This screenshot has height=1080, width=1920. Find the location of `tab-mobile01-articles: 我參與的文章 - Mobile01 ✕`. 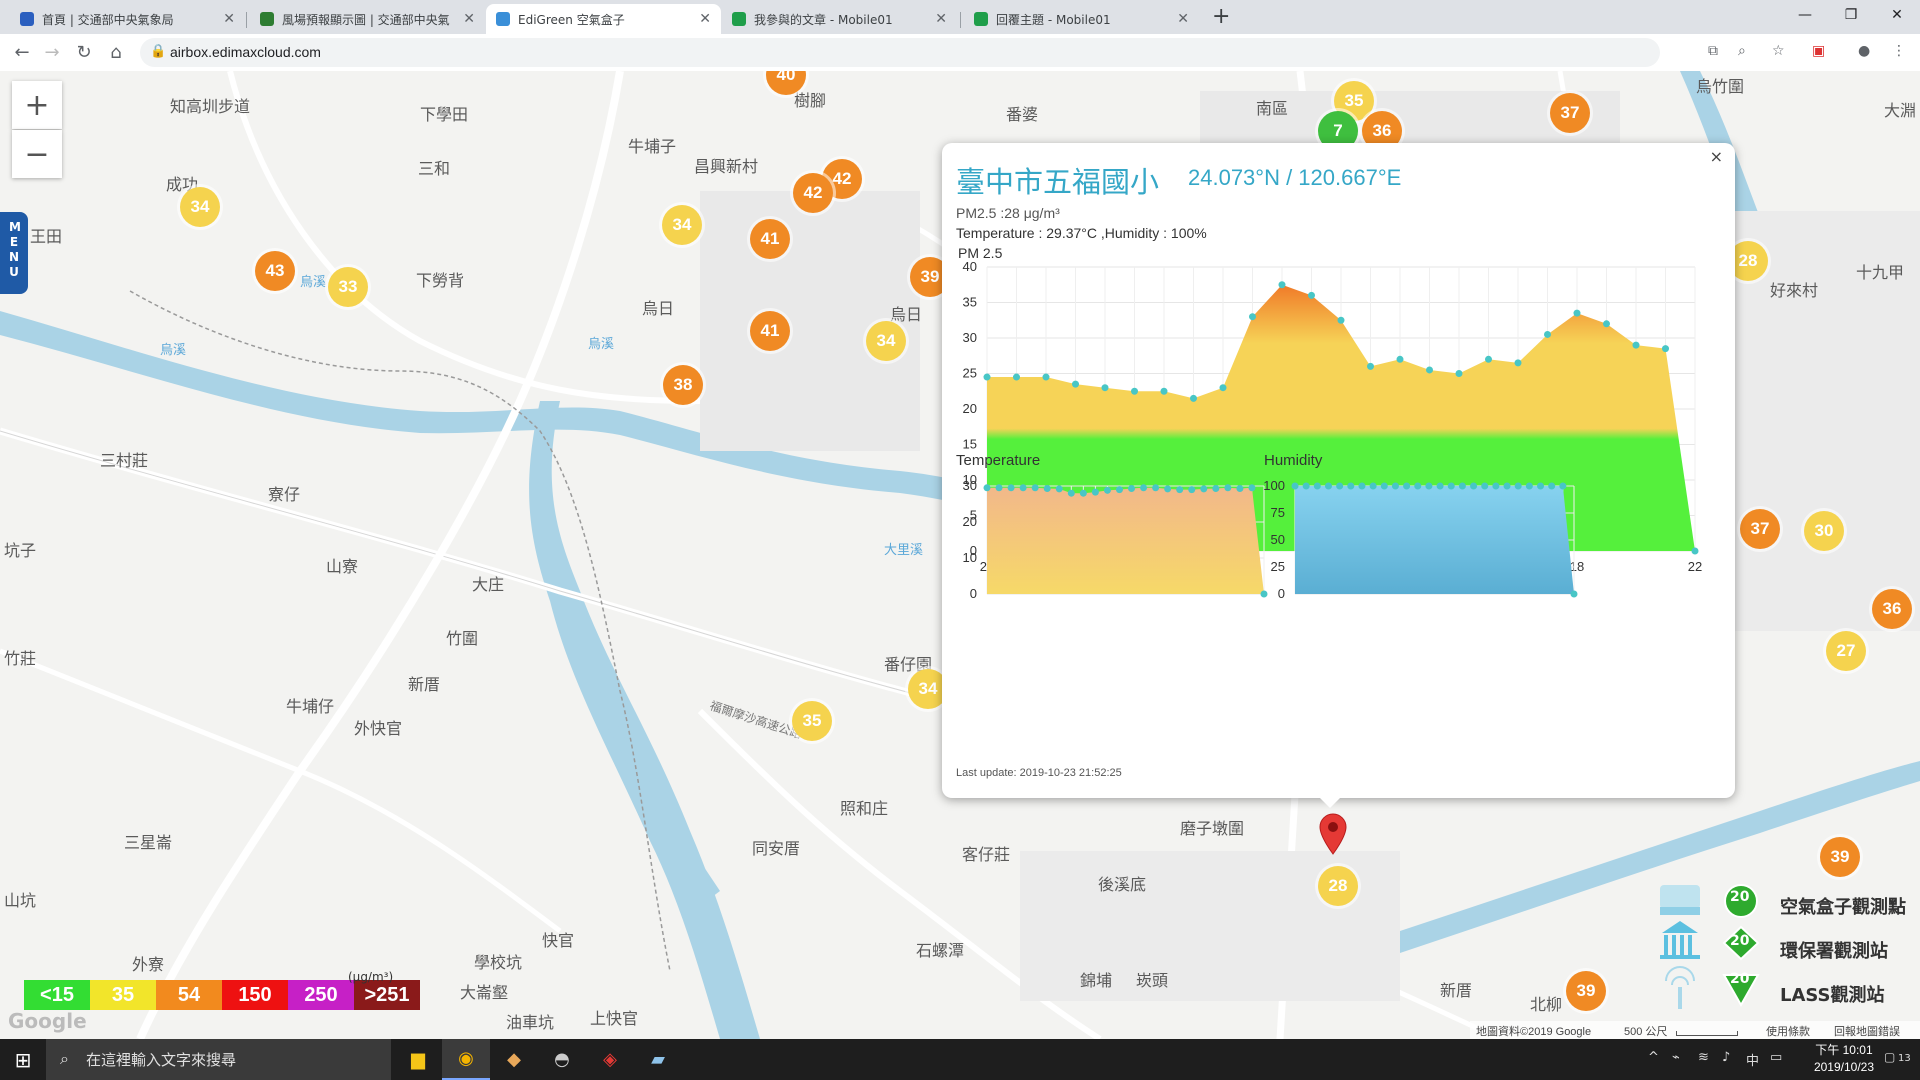

tab-mobile01-articles: 我參與的文章 - Mobile01 ✕ is located at coordinates (839, 19).